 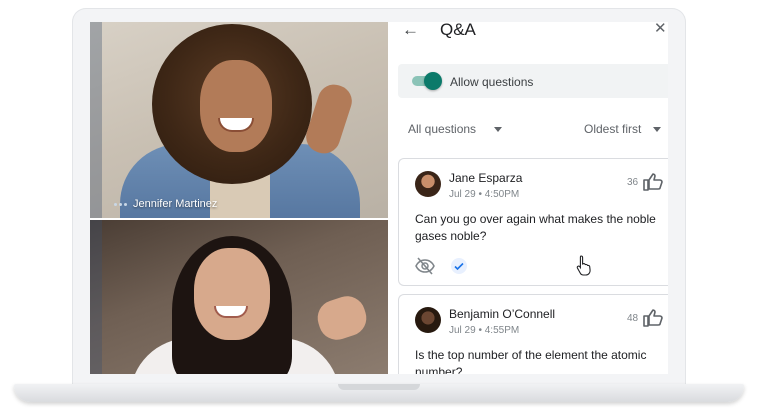 What do you see at coordinates (342, 318) in the screenshot?
I see `participant-hand` at bounding box center [342, 318].